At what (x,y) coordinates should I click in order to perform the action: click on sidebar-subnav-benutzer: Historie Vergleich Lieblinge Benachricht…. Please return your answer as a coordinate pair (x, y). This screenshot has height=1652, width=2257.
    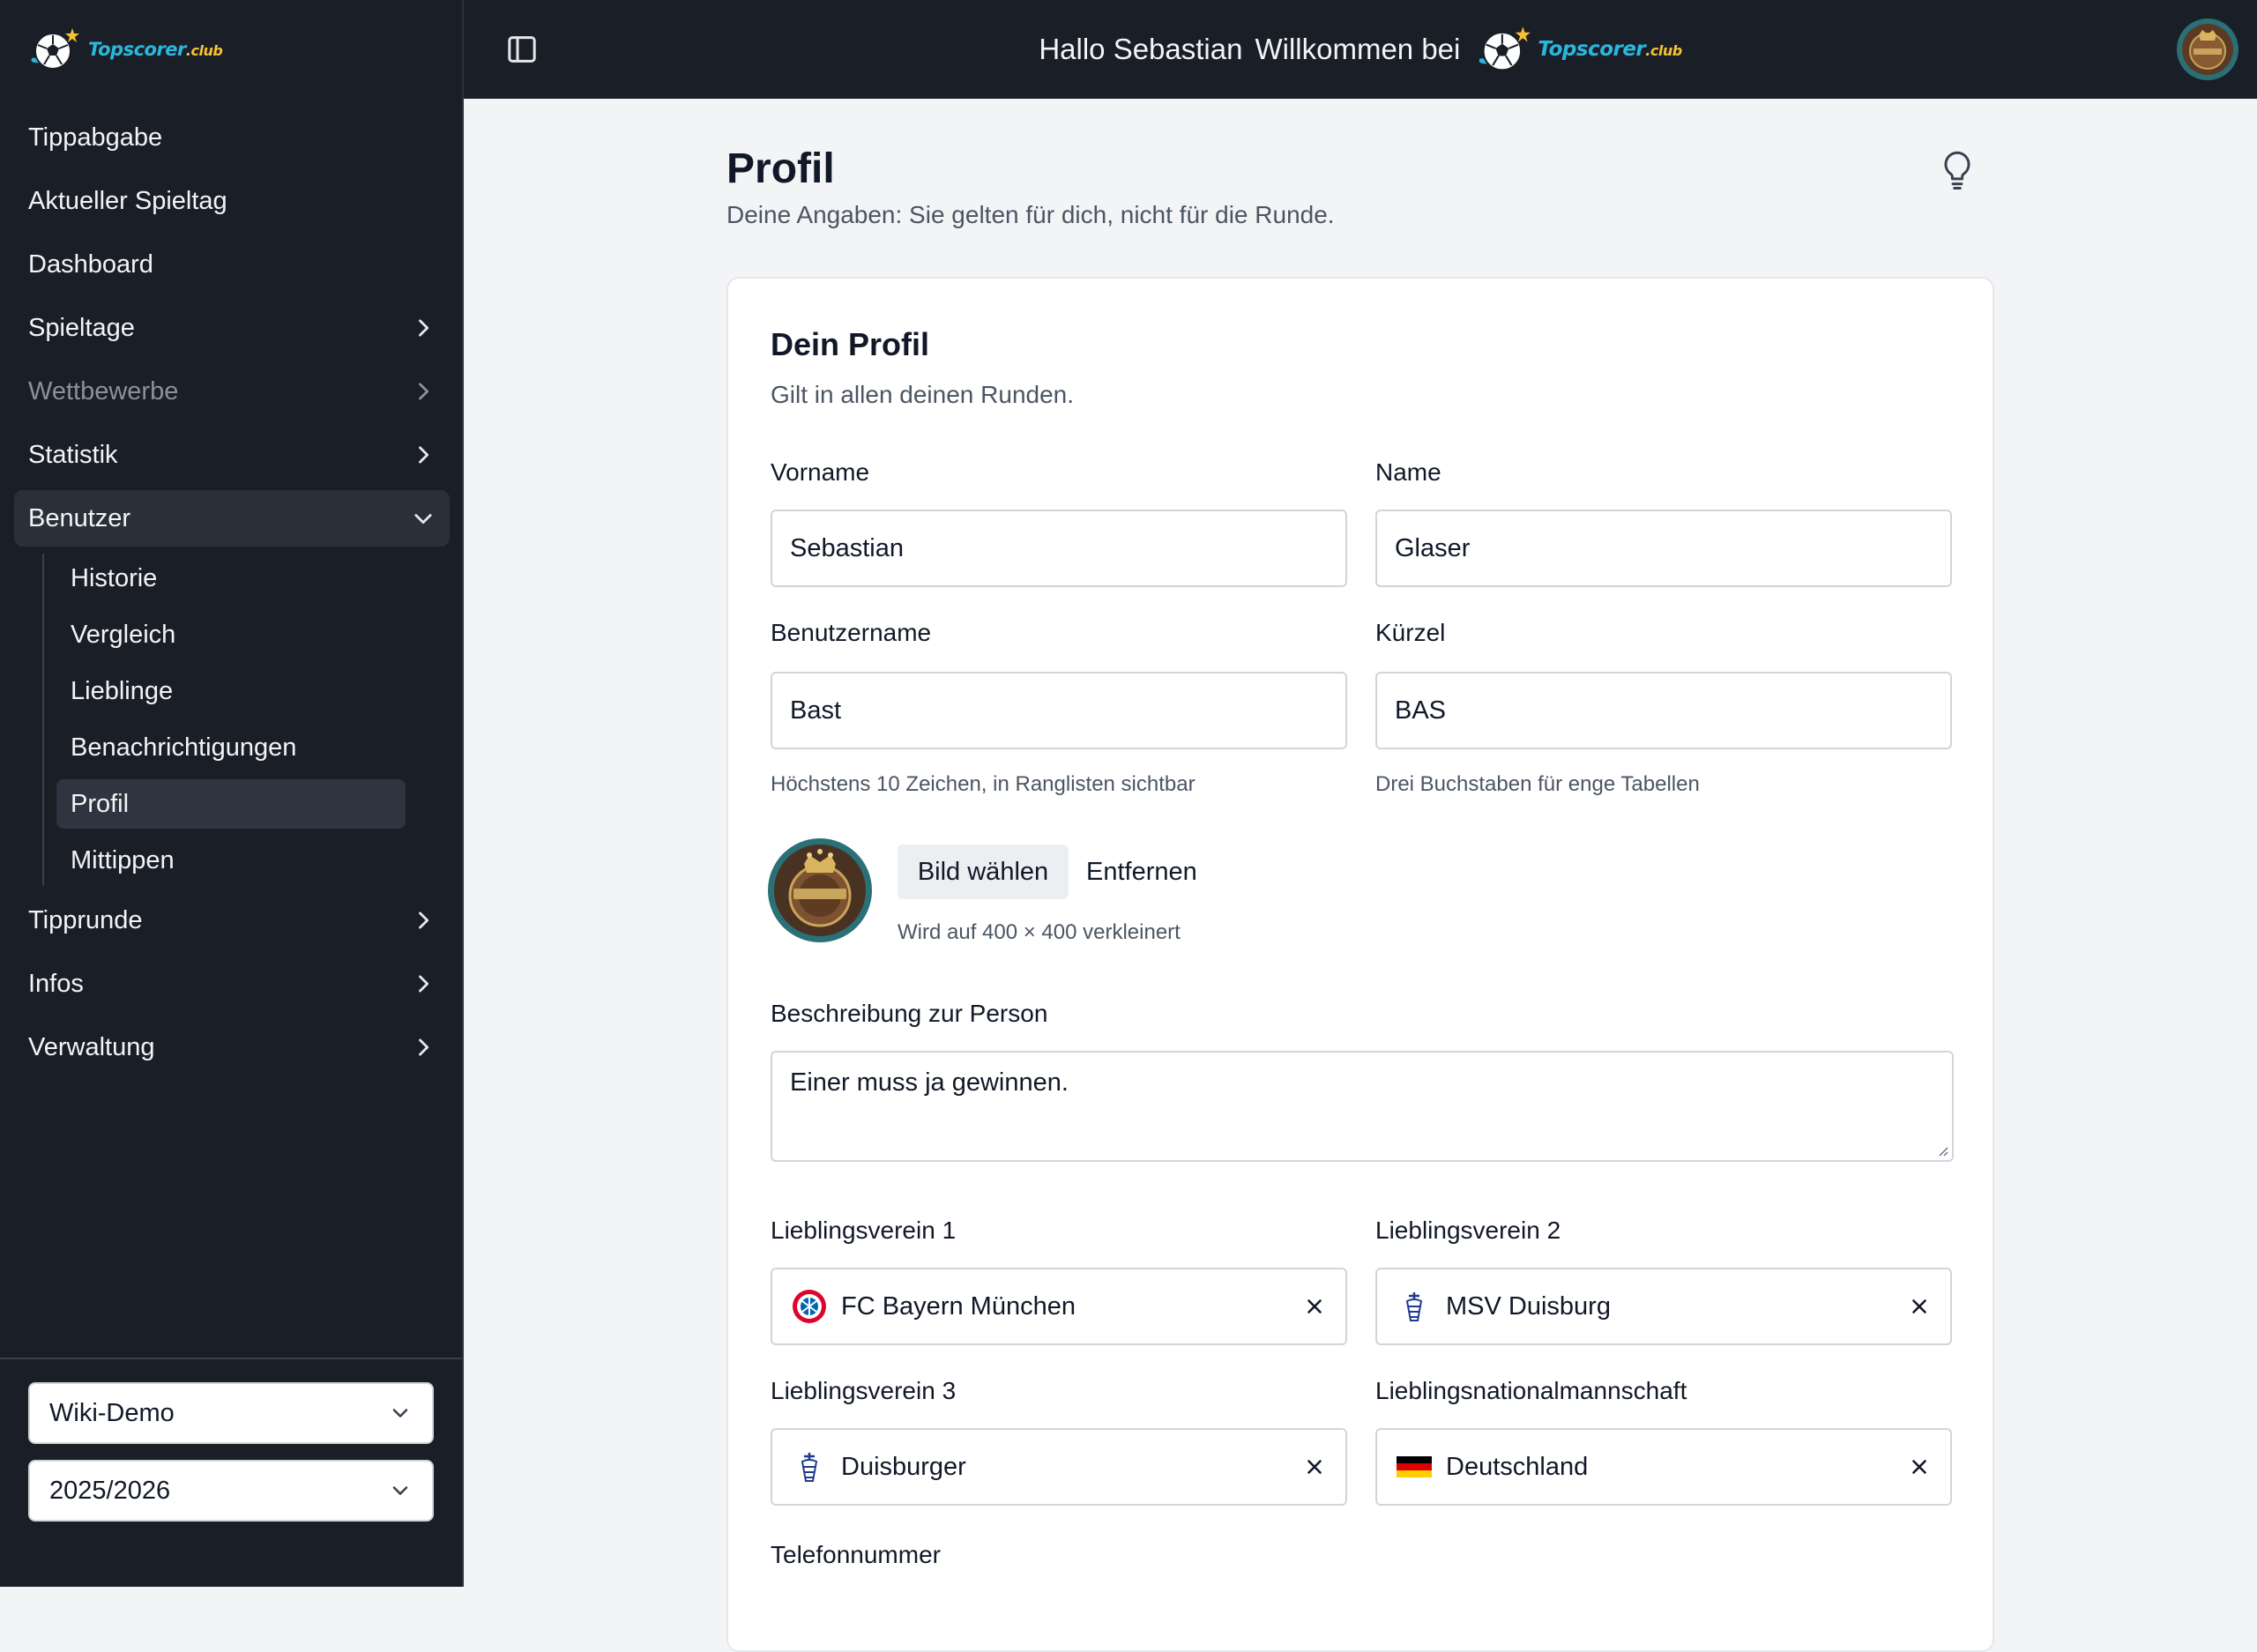
    Looking at the image, I should click on (246, 719).